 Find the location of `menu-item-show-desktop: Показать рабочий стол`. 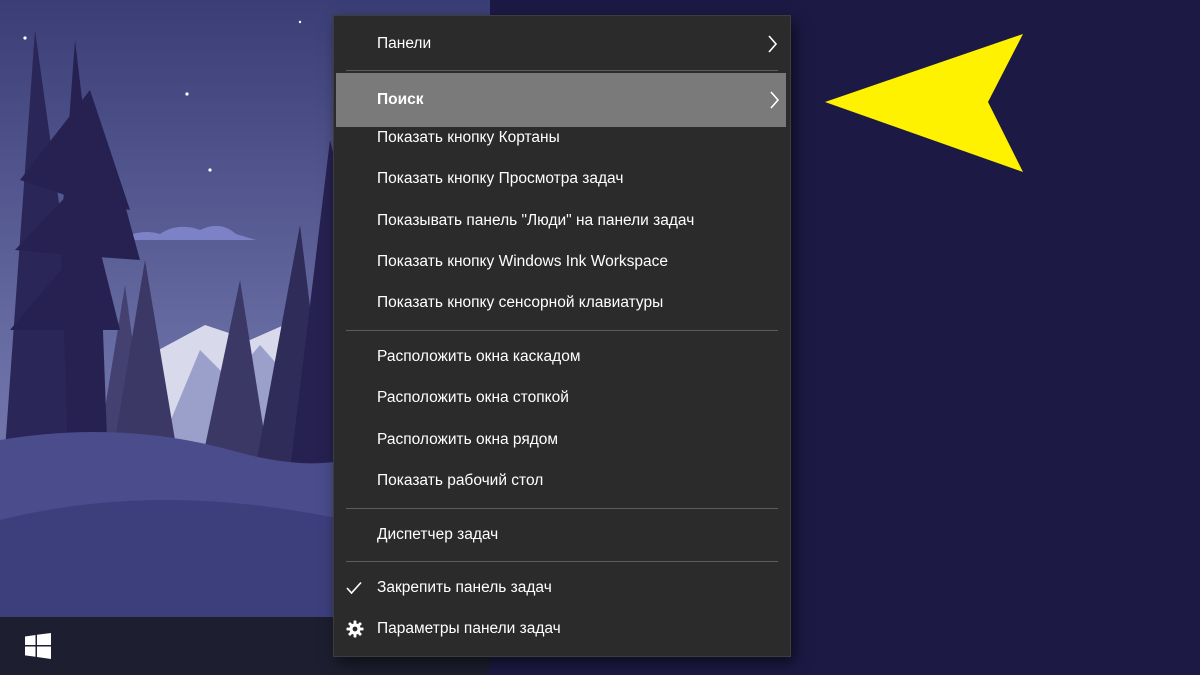

menu-item-show-desktop: Показать рабочий стол is located at coordinates (562, 481).